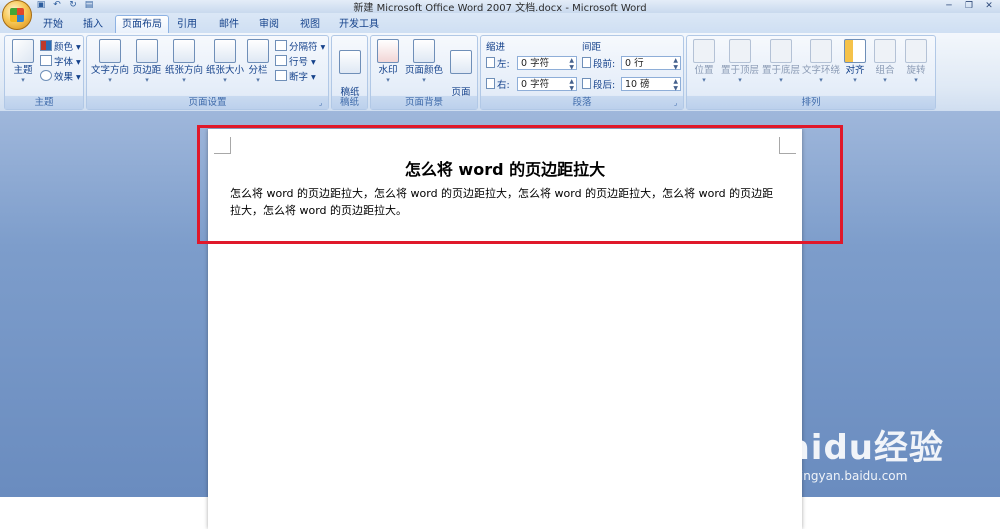 The width and height of the screenshot is (1000, 529). What do you see at coordinates (23, 80) in the screenshot?
I see `chevron-down-icon: ▾` at bounding box center [23, 80].